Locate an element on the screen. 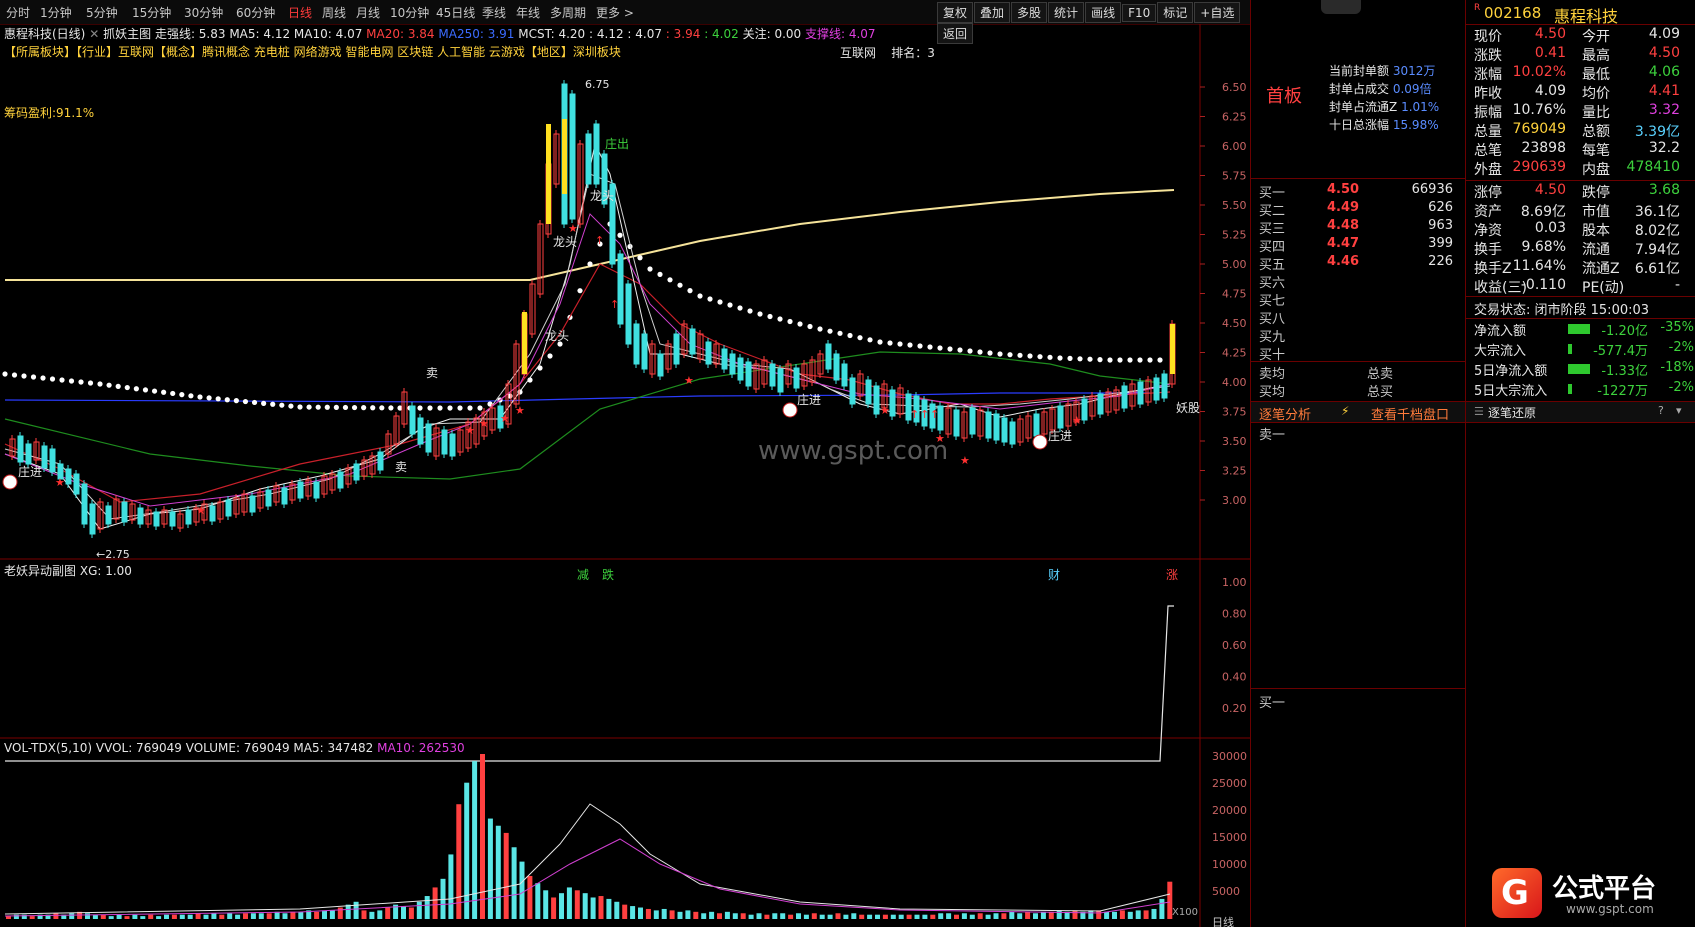 This screenshot has height=927, width=1695. flow-row: 5日大宗流入 -1227万 -2% is located at coordinates (1584, 389).